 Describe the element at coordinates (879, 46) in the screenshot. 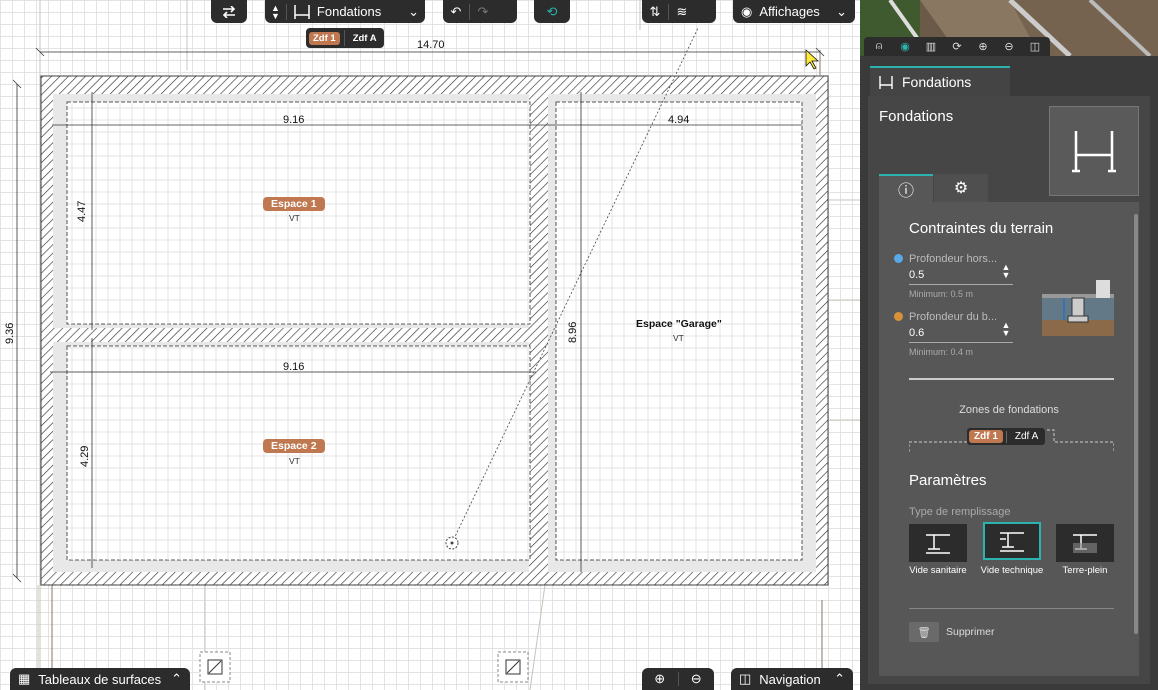

I see `person-icon: ⍝` at that location.